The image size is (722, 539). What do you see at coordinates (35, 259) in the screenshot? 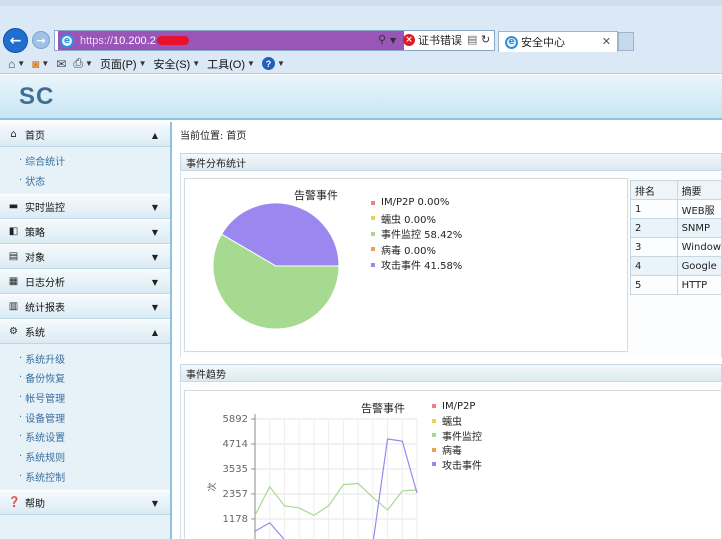
I see `sidebar-item-label: 对象` at bounding box center [35, 259].